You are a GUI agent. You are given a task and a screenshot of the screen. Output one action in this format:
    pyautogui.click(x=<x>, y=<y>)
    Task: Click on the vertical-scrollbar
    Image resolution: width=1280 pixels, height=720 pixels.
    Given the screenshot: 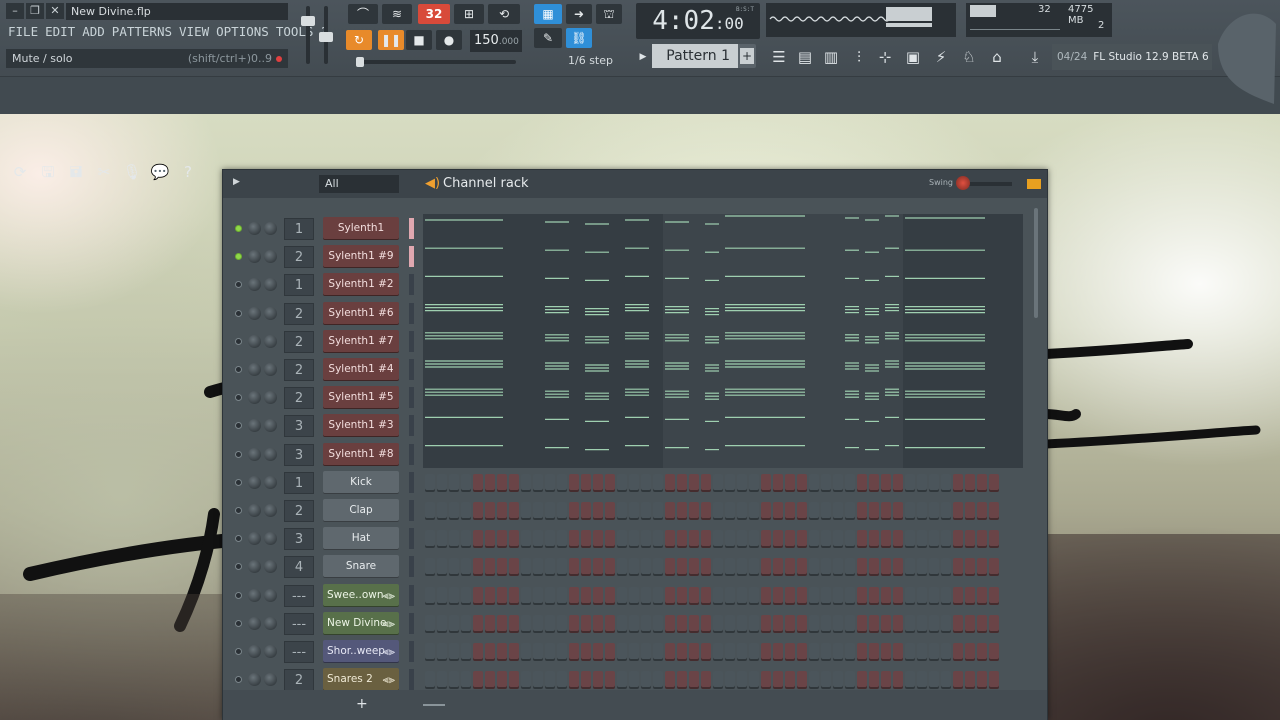 What is the action you would take?
    pyautogui.click(x=1036, y=263)
    